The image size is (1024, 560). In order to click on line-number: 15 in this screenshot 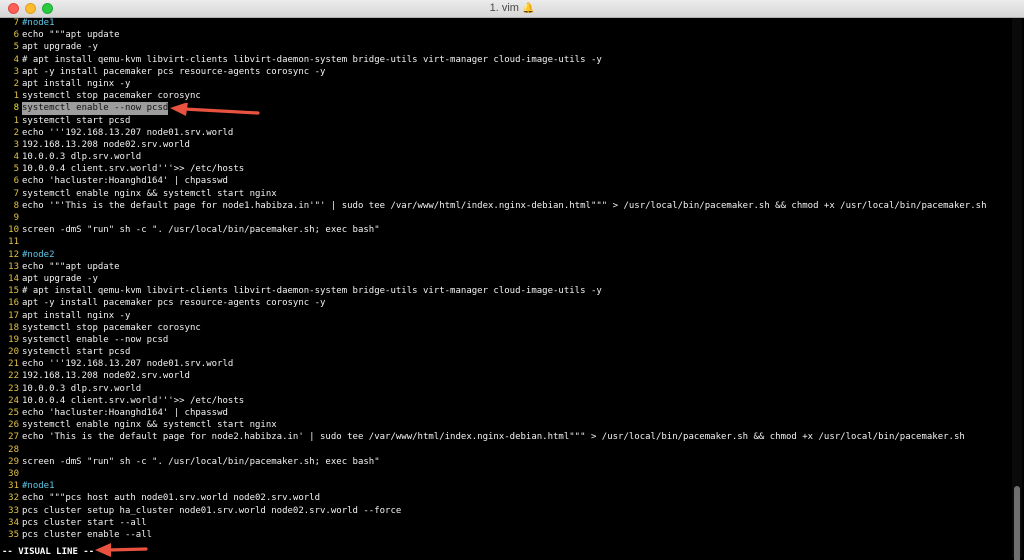, I will do `click(13, 291)`.